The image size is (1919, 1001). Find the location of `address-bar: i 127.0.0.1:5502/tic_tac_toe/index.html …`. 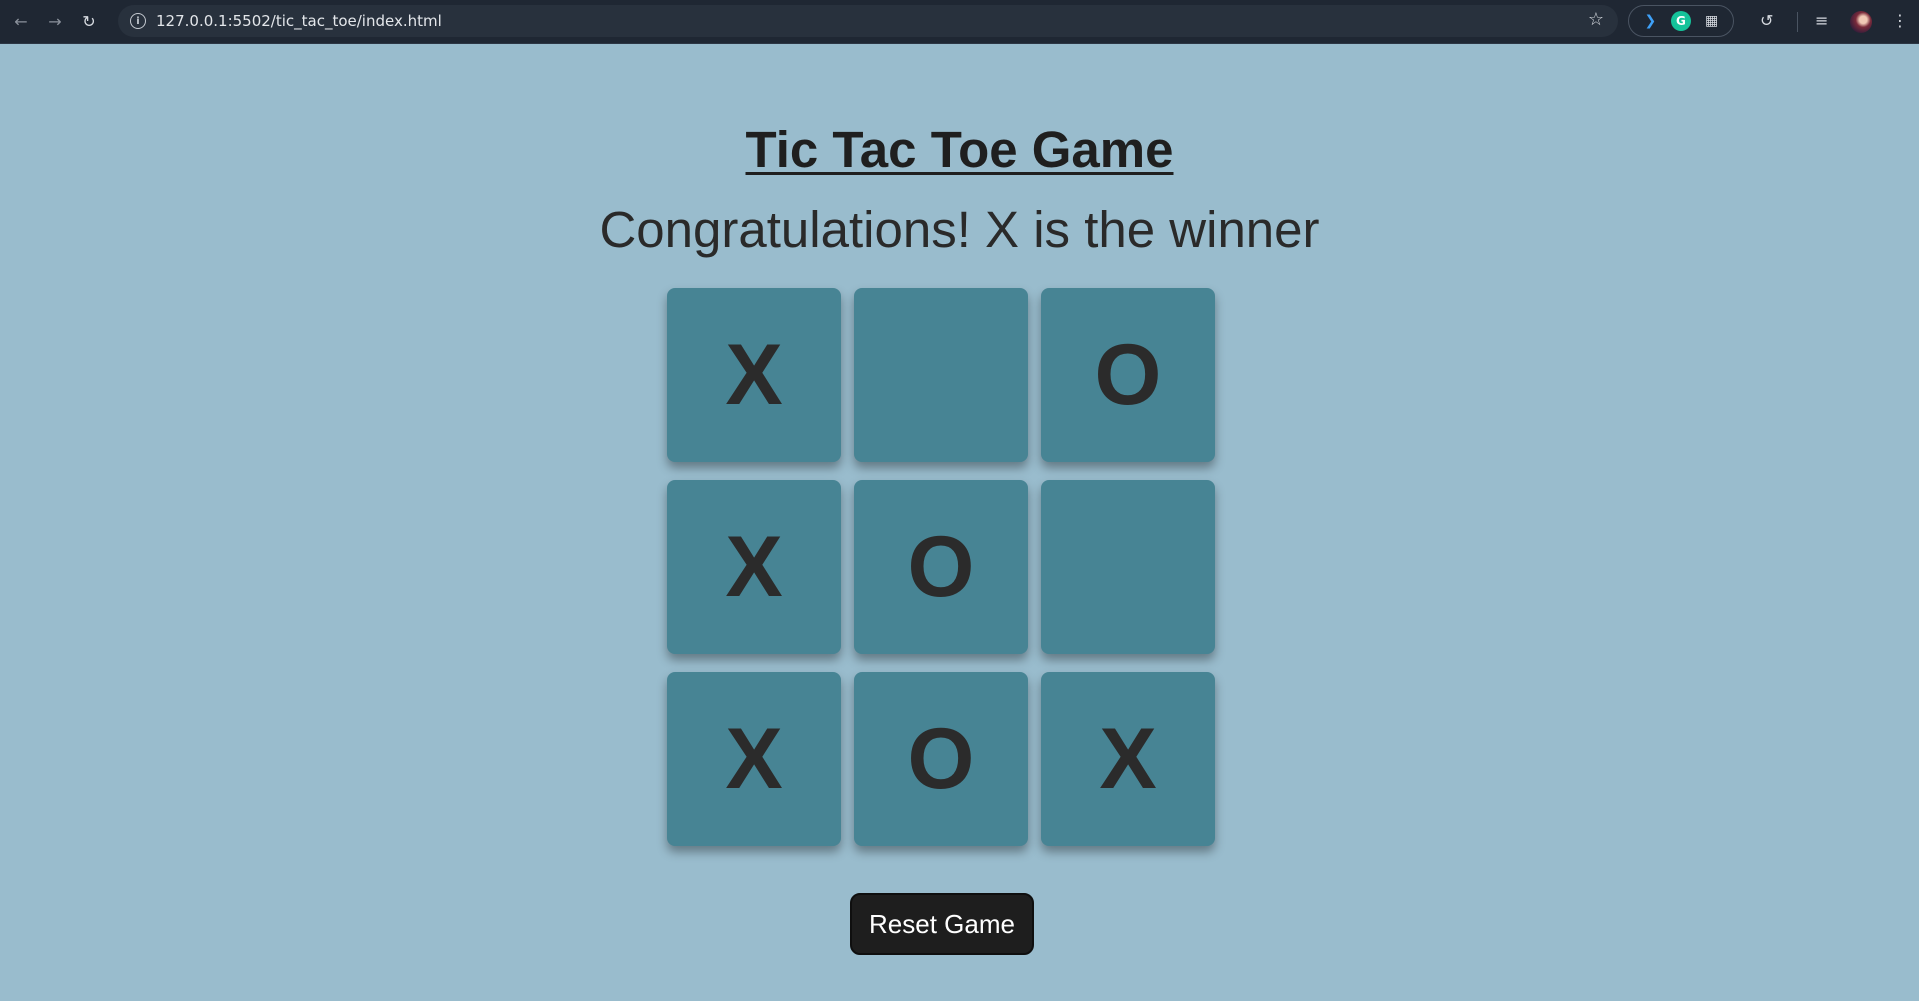

address-bar: i 127.0.0.1:5502/tic_tac_toe/index.html … is located at coordinates (868, 21).